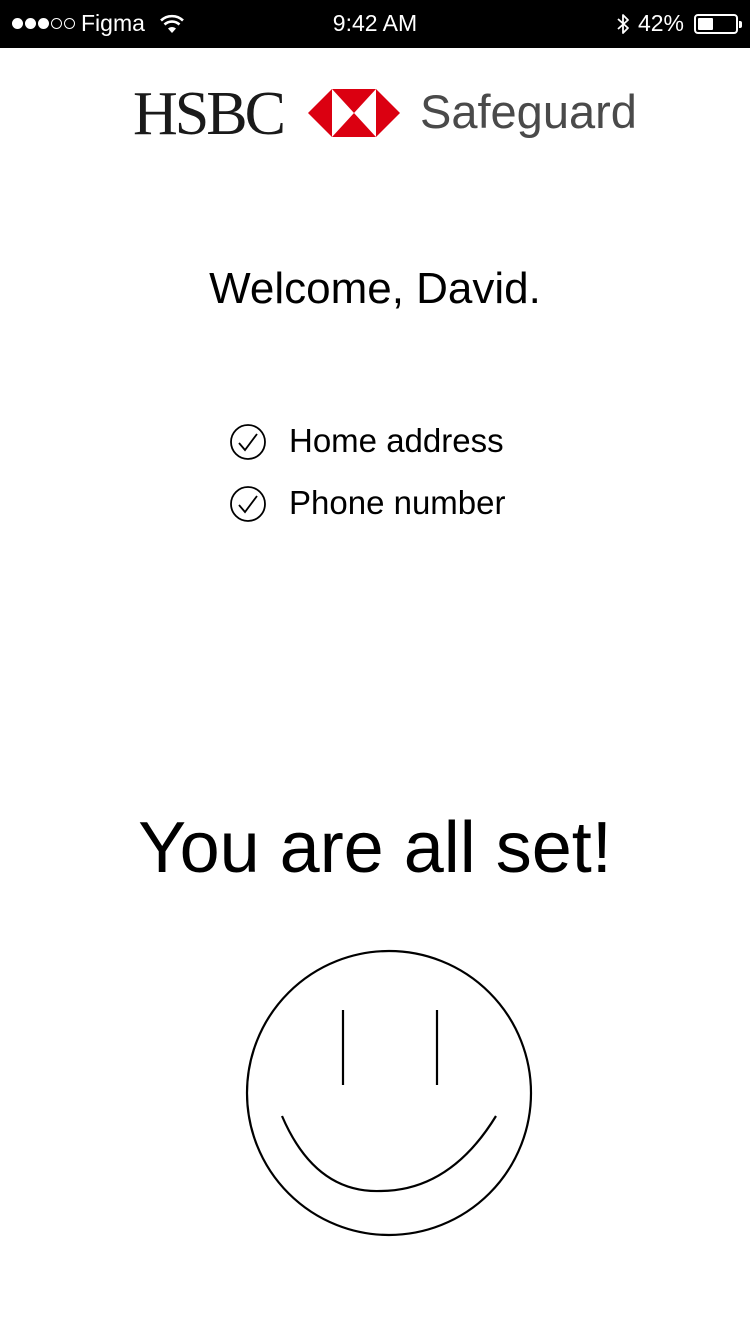 This screenshot has width=750, height=1334. What do you see at coordinates (209, 114) in the screenshot?
I see `brand-wordmark: HSBC` at bounding box center [209, 114].